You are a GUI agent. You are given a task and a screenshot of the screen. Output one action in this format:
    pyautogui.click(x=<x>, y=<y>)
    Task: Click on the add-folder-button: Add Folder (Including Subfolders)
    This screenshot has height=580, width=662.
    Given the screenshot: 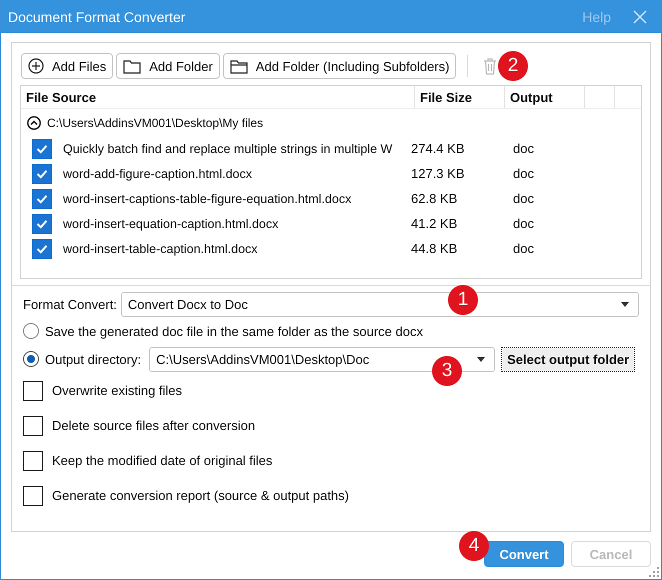 What is the action you would take?
    pyautogui.click(x=339, y=66)
    